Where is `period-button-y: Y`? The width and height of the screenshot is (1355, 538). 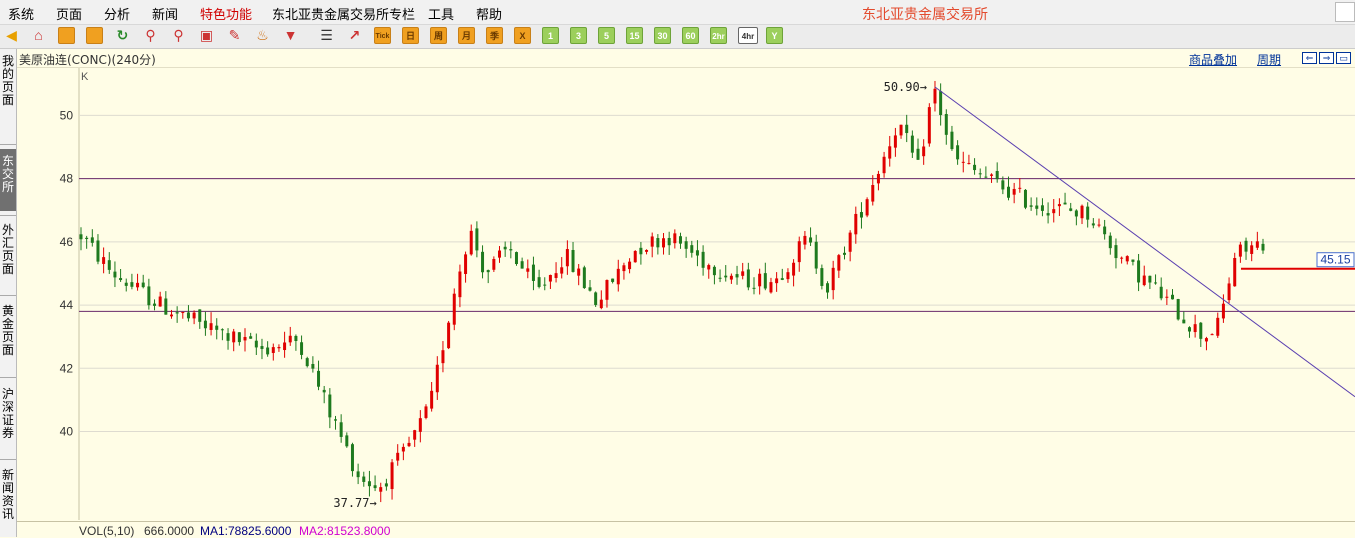 period-button-y: Y is located at coordinates (774, 35).